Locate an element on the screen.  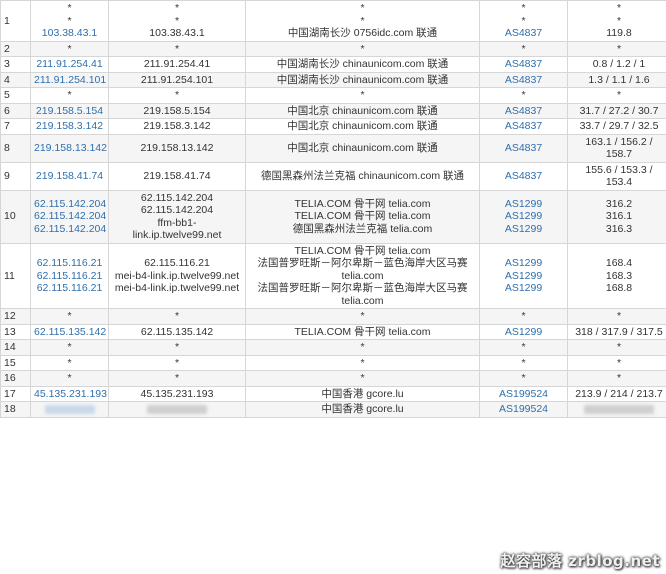
hop-number: 12 is located at coordinates (15, 316).